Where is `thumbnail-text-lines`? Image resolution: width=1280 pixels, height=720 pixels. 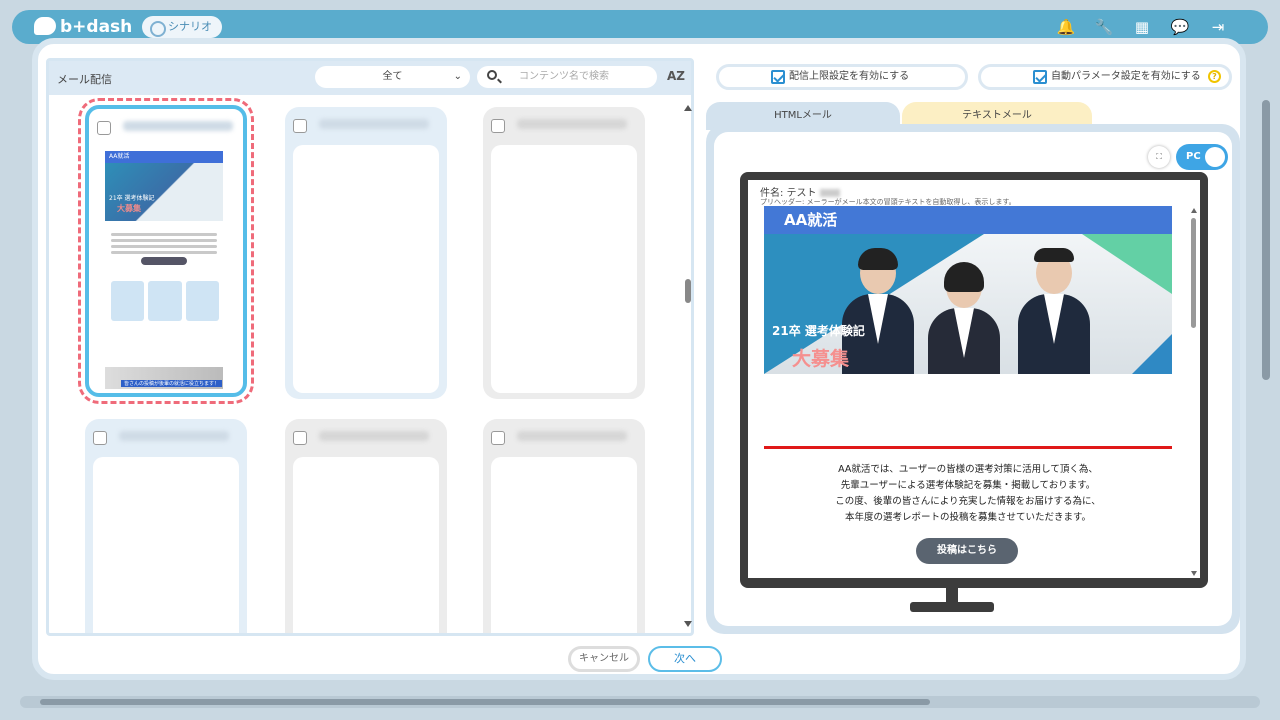
thumbnail-text-lines is located at coordinates (164, 245).